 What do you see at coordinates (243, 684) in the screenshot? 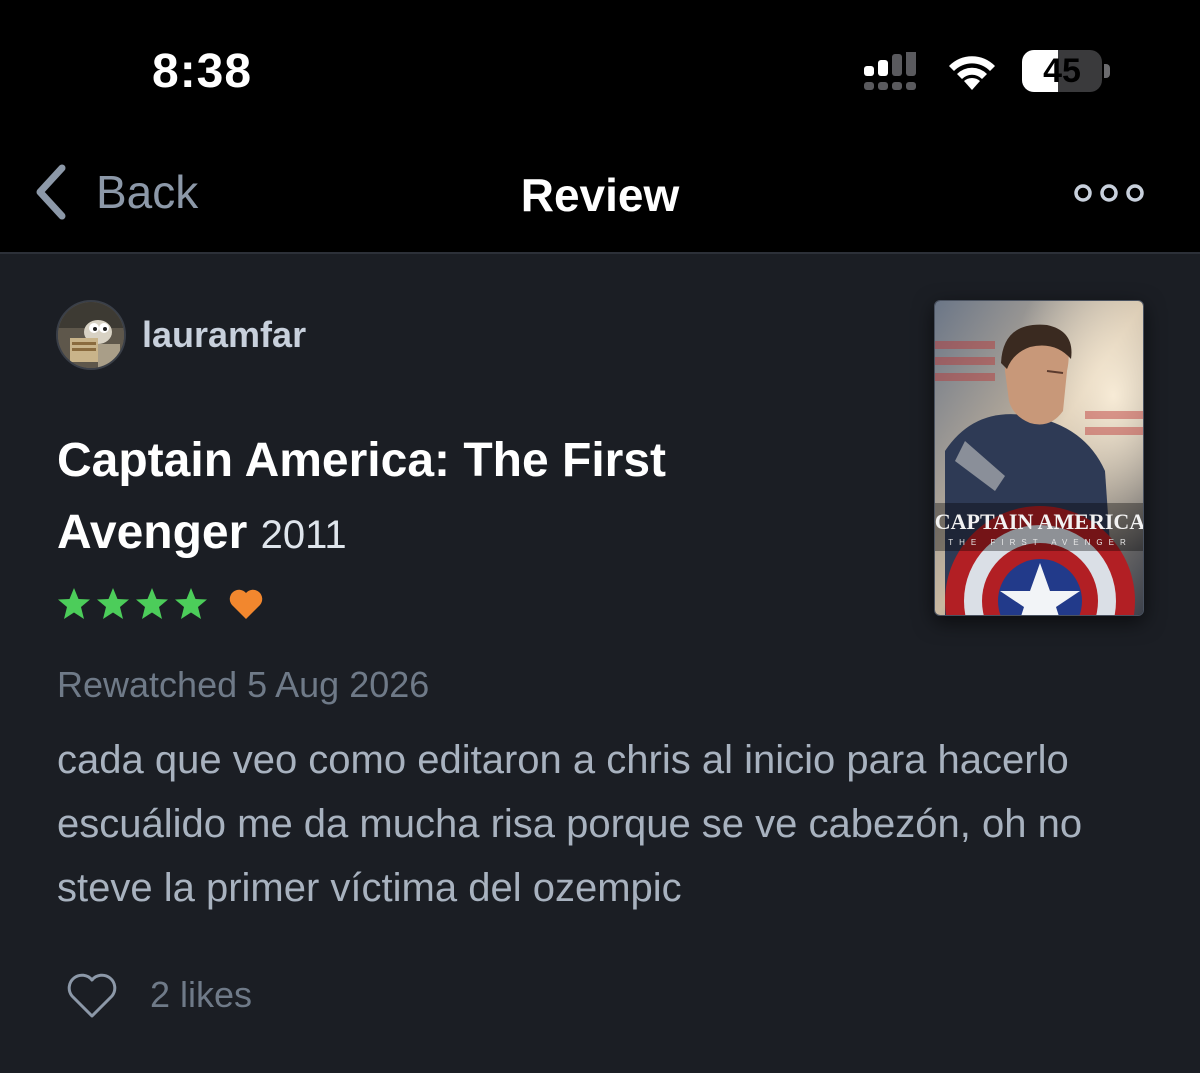
I see `watch-date: Rewatched 5 Aug 2026` at bounding box center [243, 684].